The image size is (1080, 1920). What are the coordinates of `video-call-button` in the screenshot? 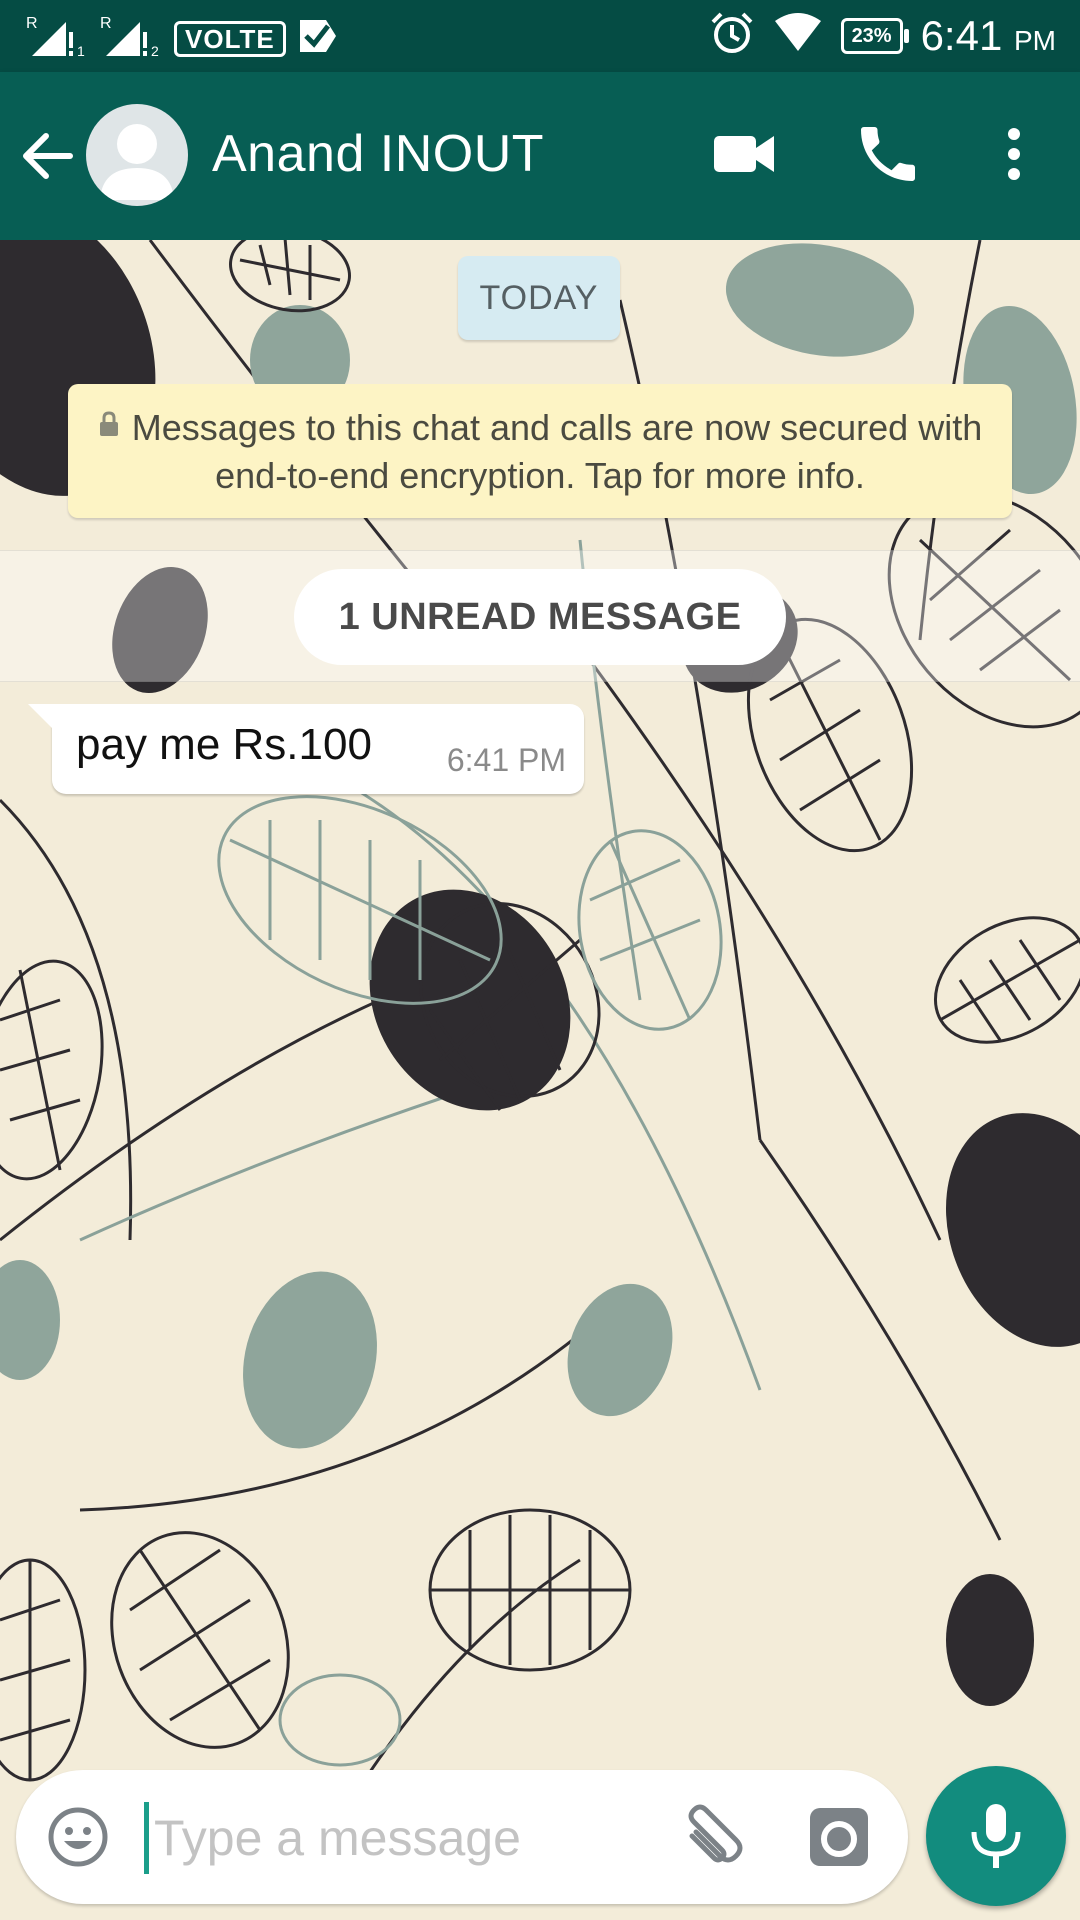 It's located at (744, 154).